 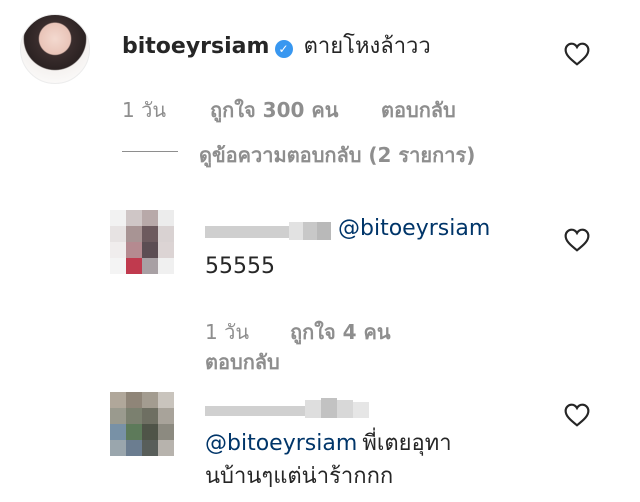 I want to click on reply-text-2-line2: นบ้านๆแต่น่าร้ากกก, so click(x=299, y=476).